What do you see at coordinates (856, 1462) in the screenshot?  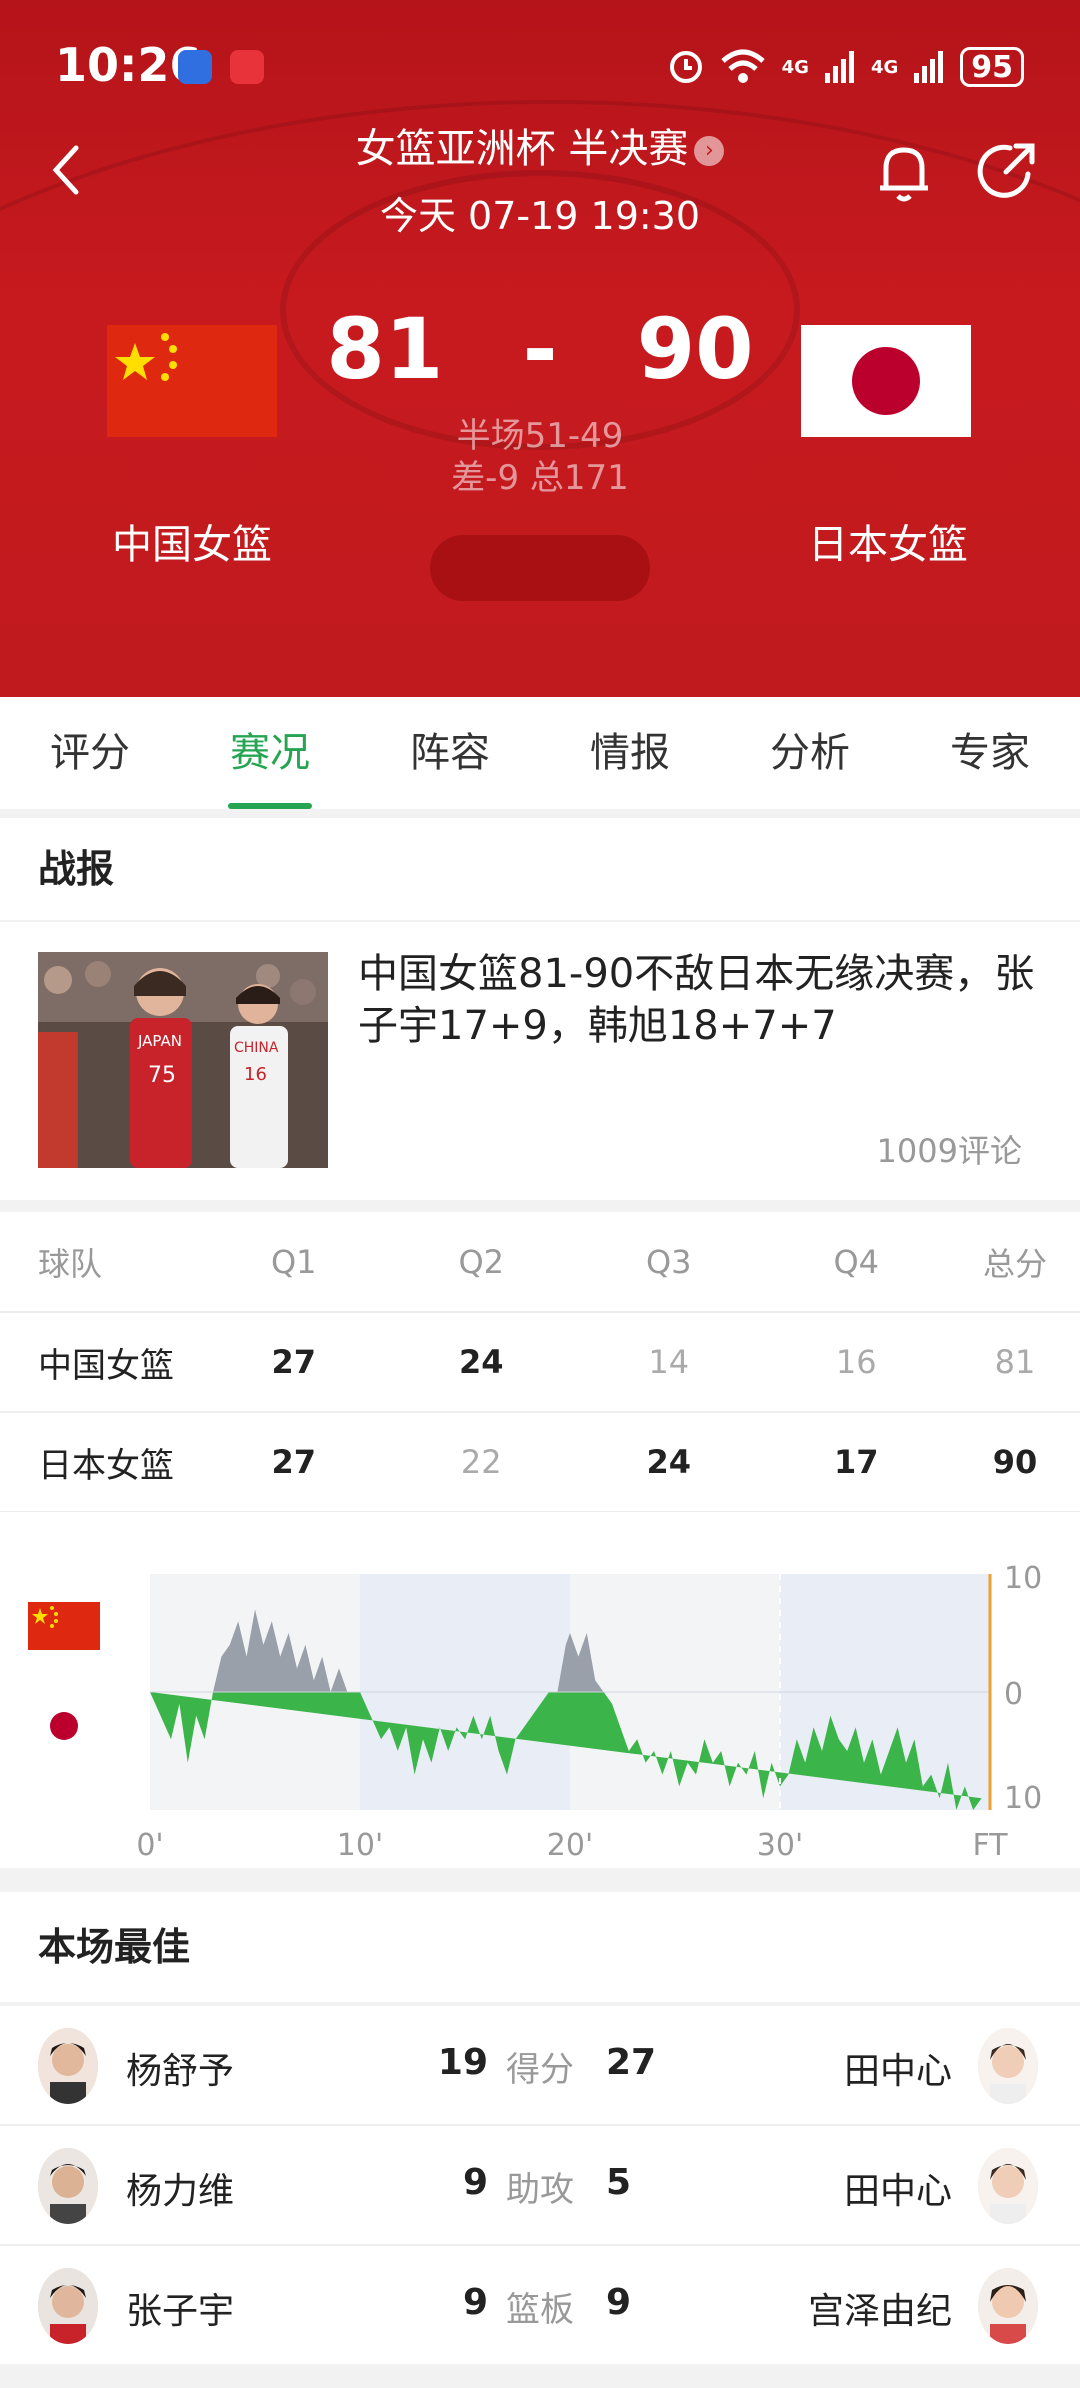 I see `score-cell: 17` at bounding box center [856, 1462].